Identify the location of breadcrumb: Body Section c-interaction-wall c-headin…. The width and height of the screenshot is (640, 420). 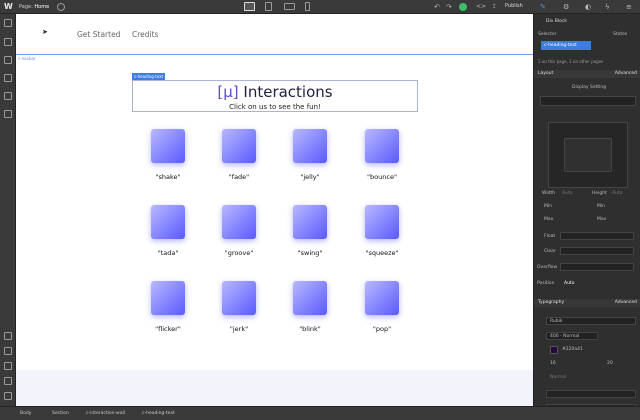
(320, 413).